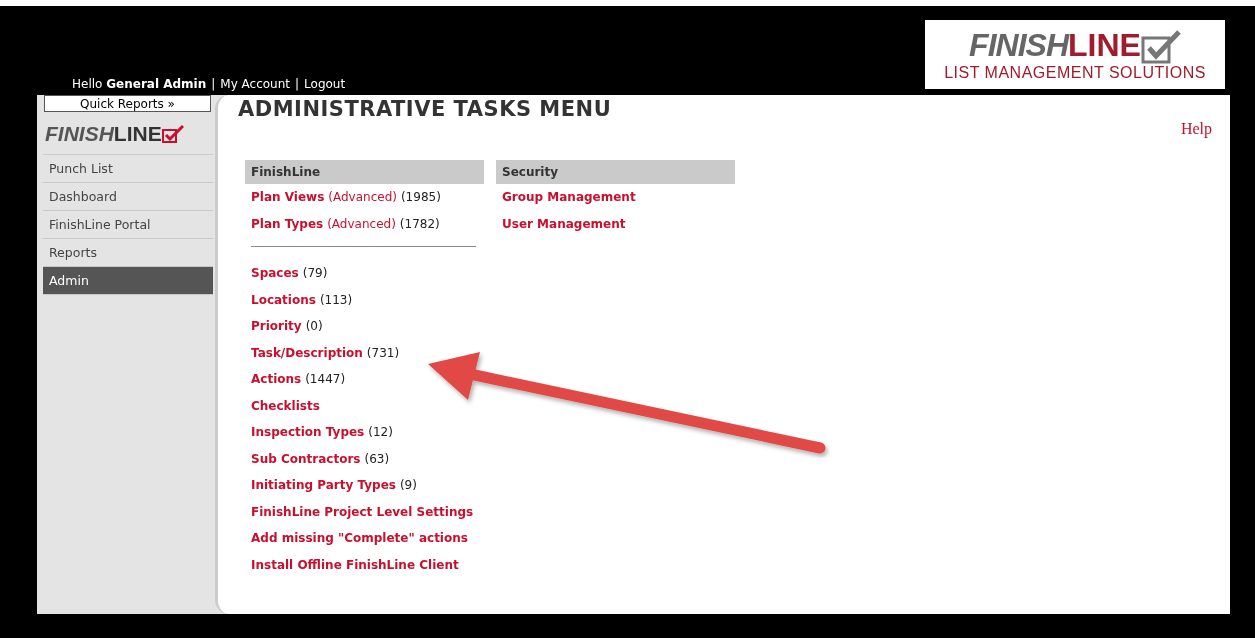  Describe the element at coordinates (380, 433) in the screenshot. I see `count: (12)` at that location.